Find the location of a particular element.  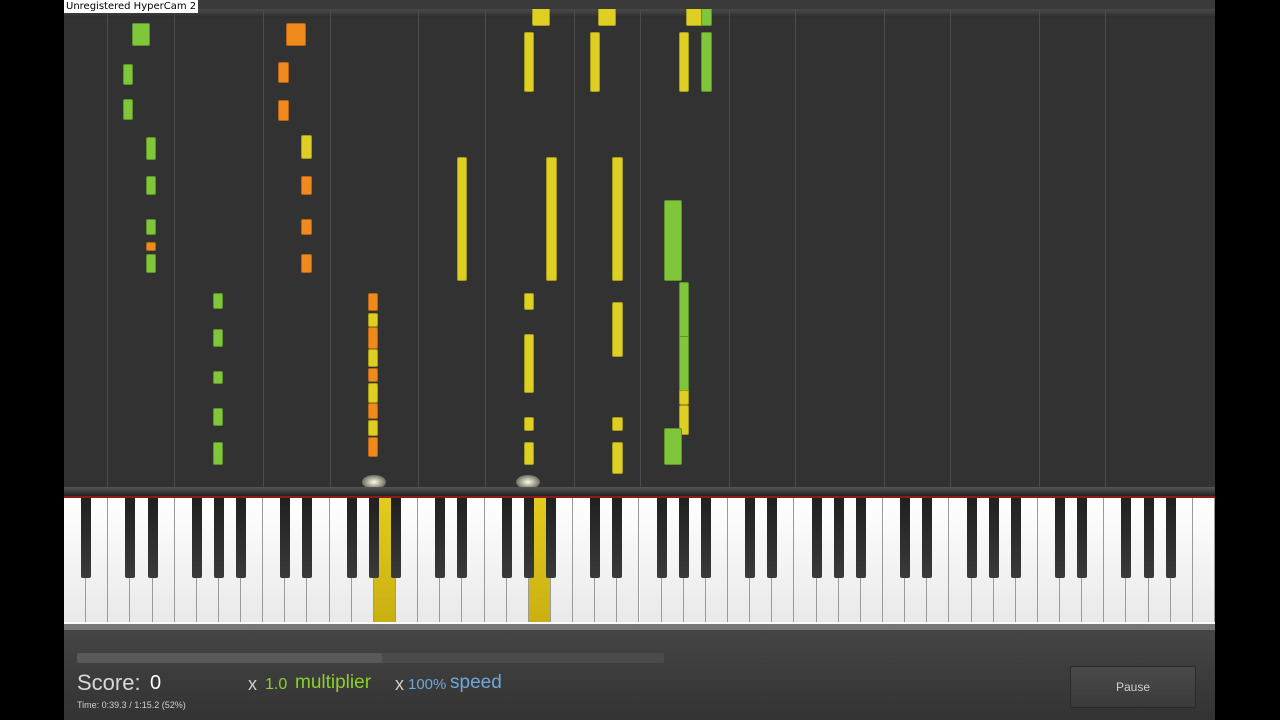

score-label: Score: is located at coordinates (109, 682).